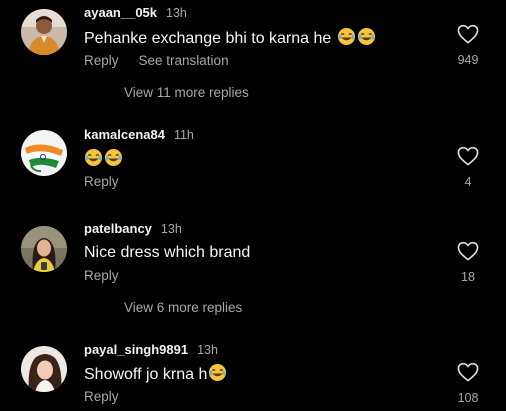  I want to click on comment-text: Nice dress which brand, so click(167, 253).